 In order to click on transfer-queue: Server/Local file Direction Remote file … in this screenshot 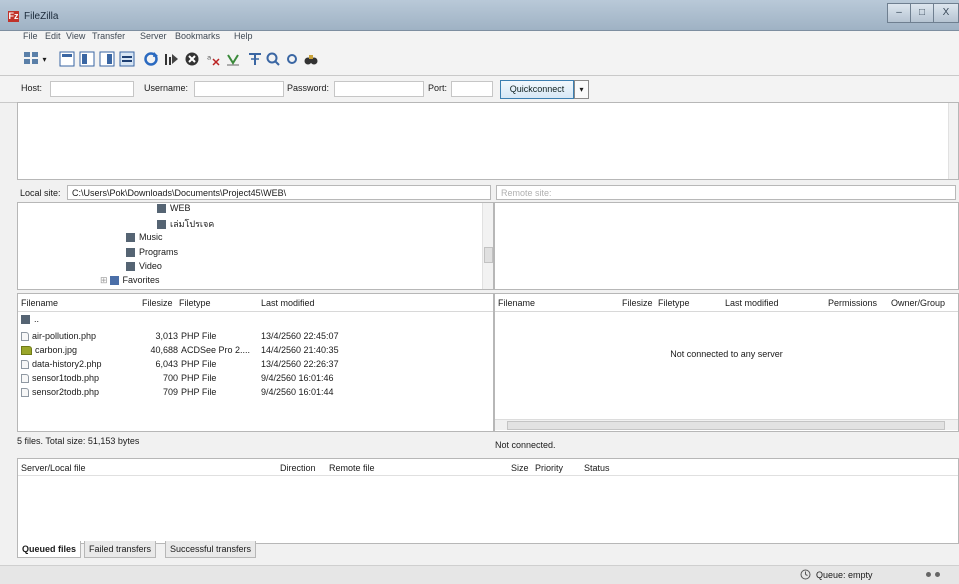, I will do `click(488, 501)`.